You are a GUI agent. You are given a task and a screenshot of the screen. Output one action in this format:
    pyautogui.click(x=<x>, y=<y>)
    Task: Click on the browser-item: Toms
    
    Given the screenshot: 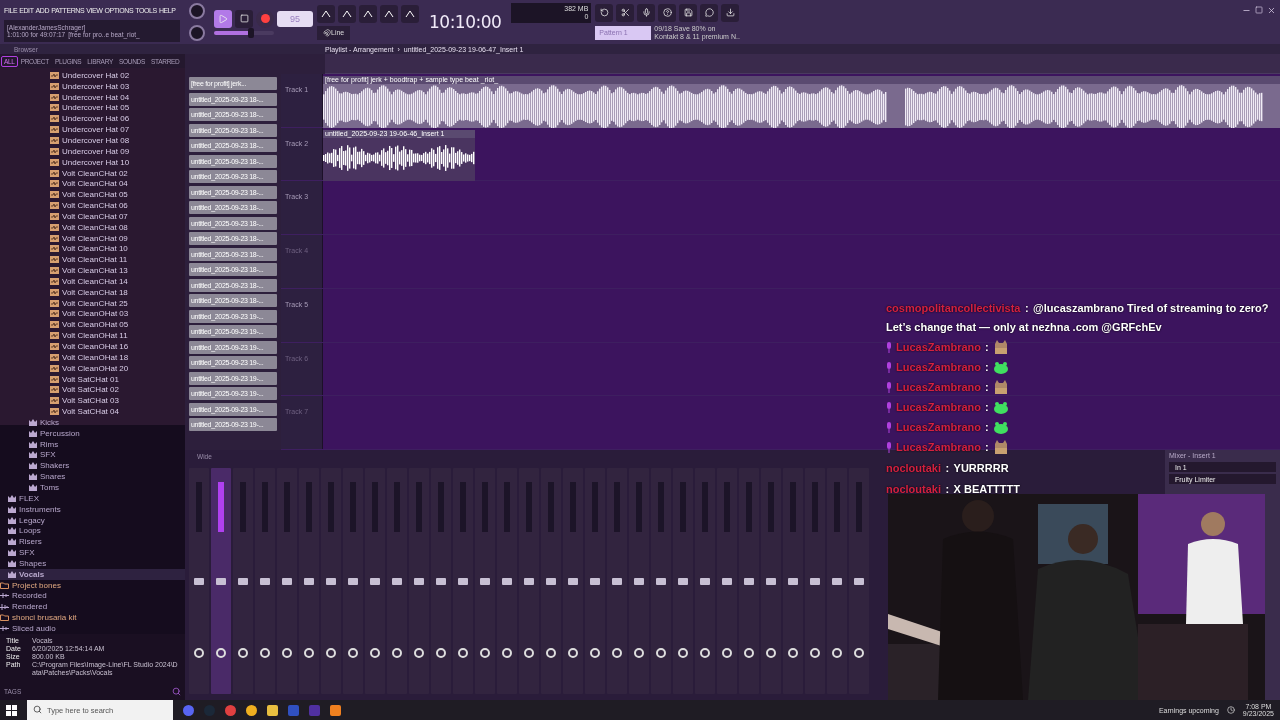 What is the action you would take?
    pyautogui.click(x=92, y=487)
    